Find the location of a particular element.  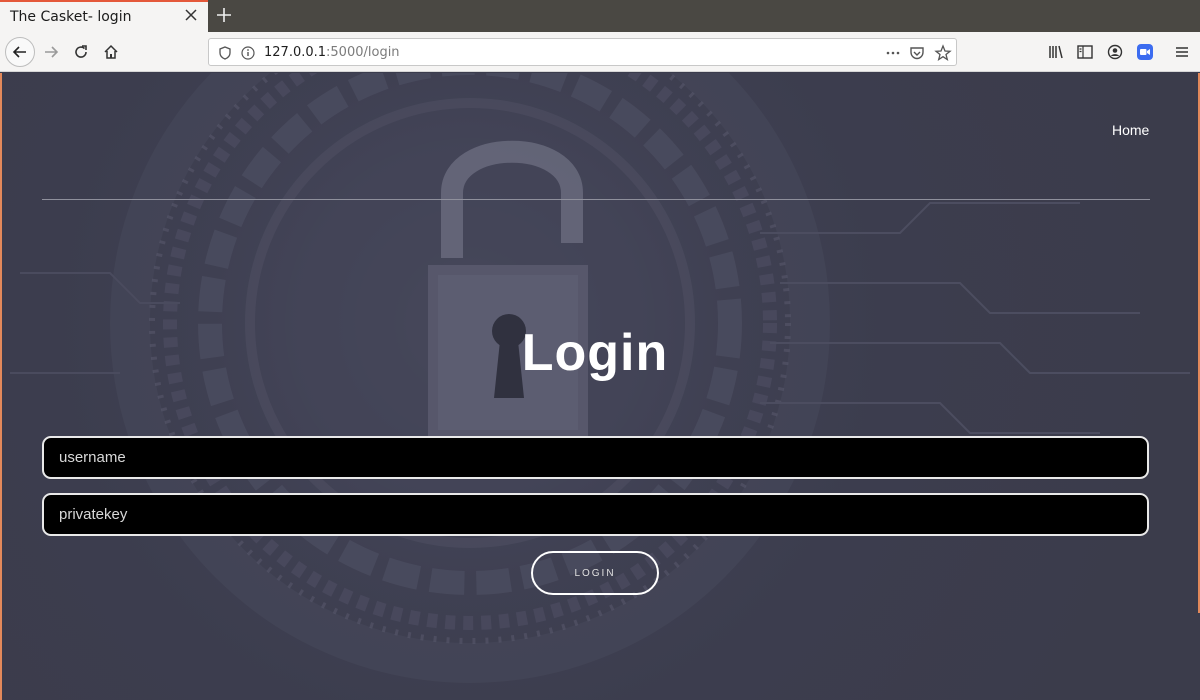

reload-icon is located at coordinates (81, 51).